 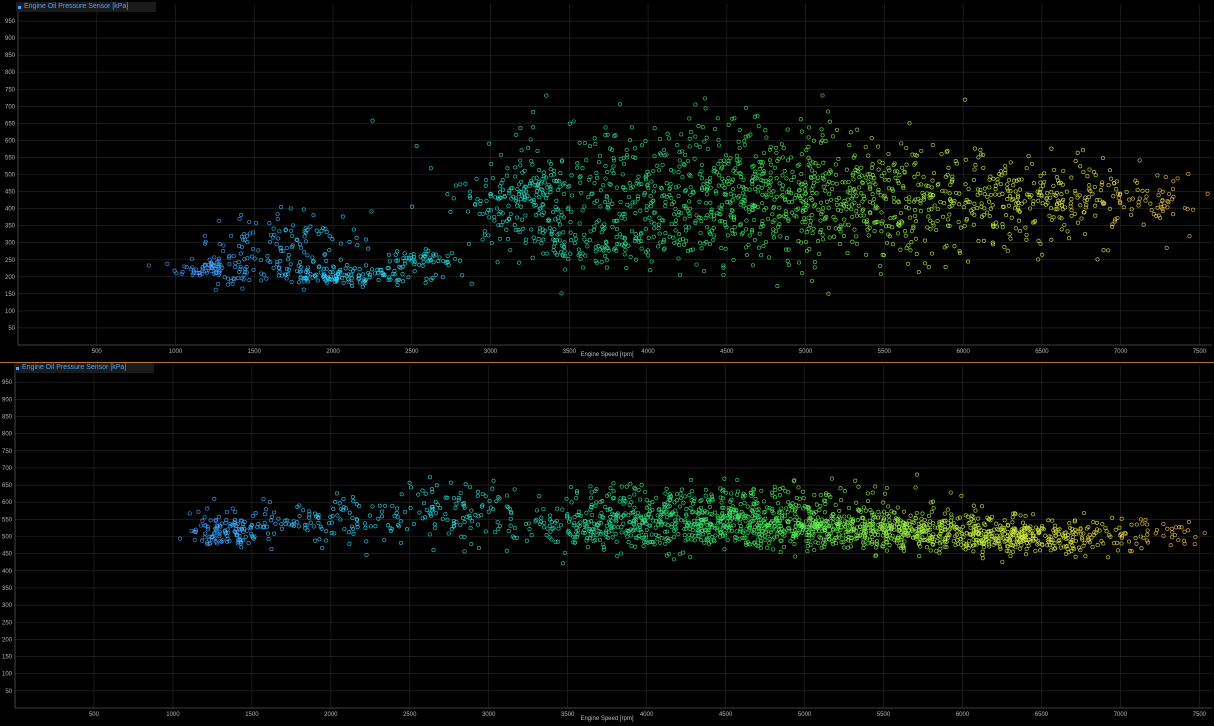 I want to click on bottom-legend: Engine Oil Pressure Sensor [kPa], so click(x=84, y=368).